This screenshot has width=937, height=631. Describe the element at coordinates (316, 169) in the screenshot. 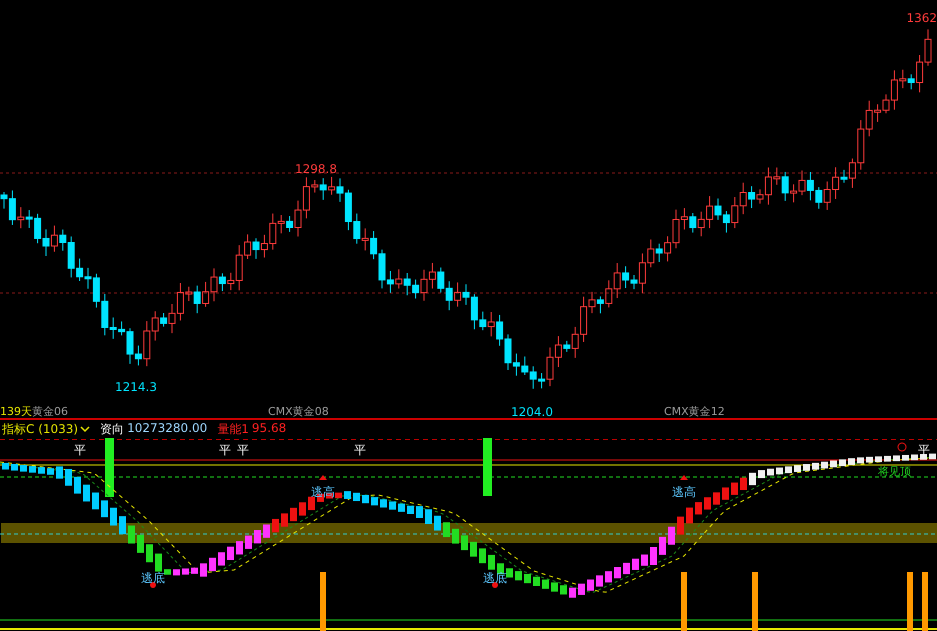

I see `price-label: 1298.8` at that location.